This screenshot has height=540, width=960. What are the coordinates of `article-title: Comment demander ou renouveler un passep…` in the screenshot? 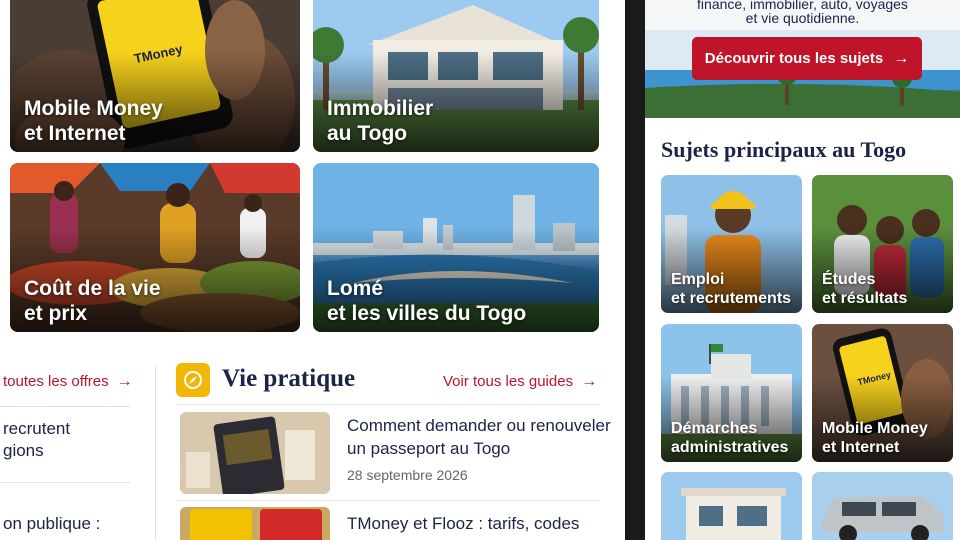 It's located at (479, 437).